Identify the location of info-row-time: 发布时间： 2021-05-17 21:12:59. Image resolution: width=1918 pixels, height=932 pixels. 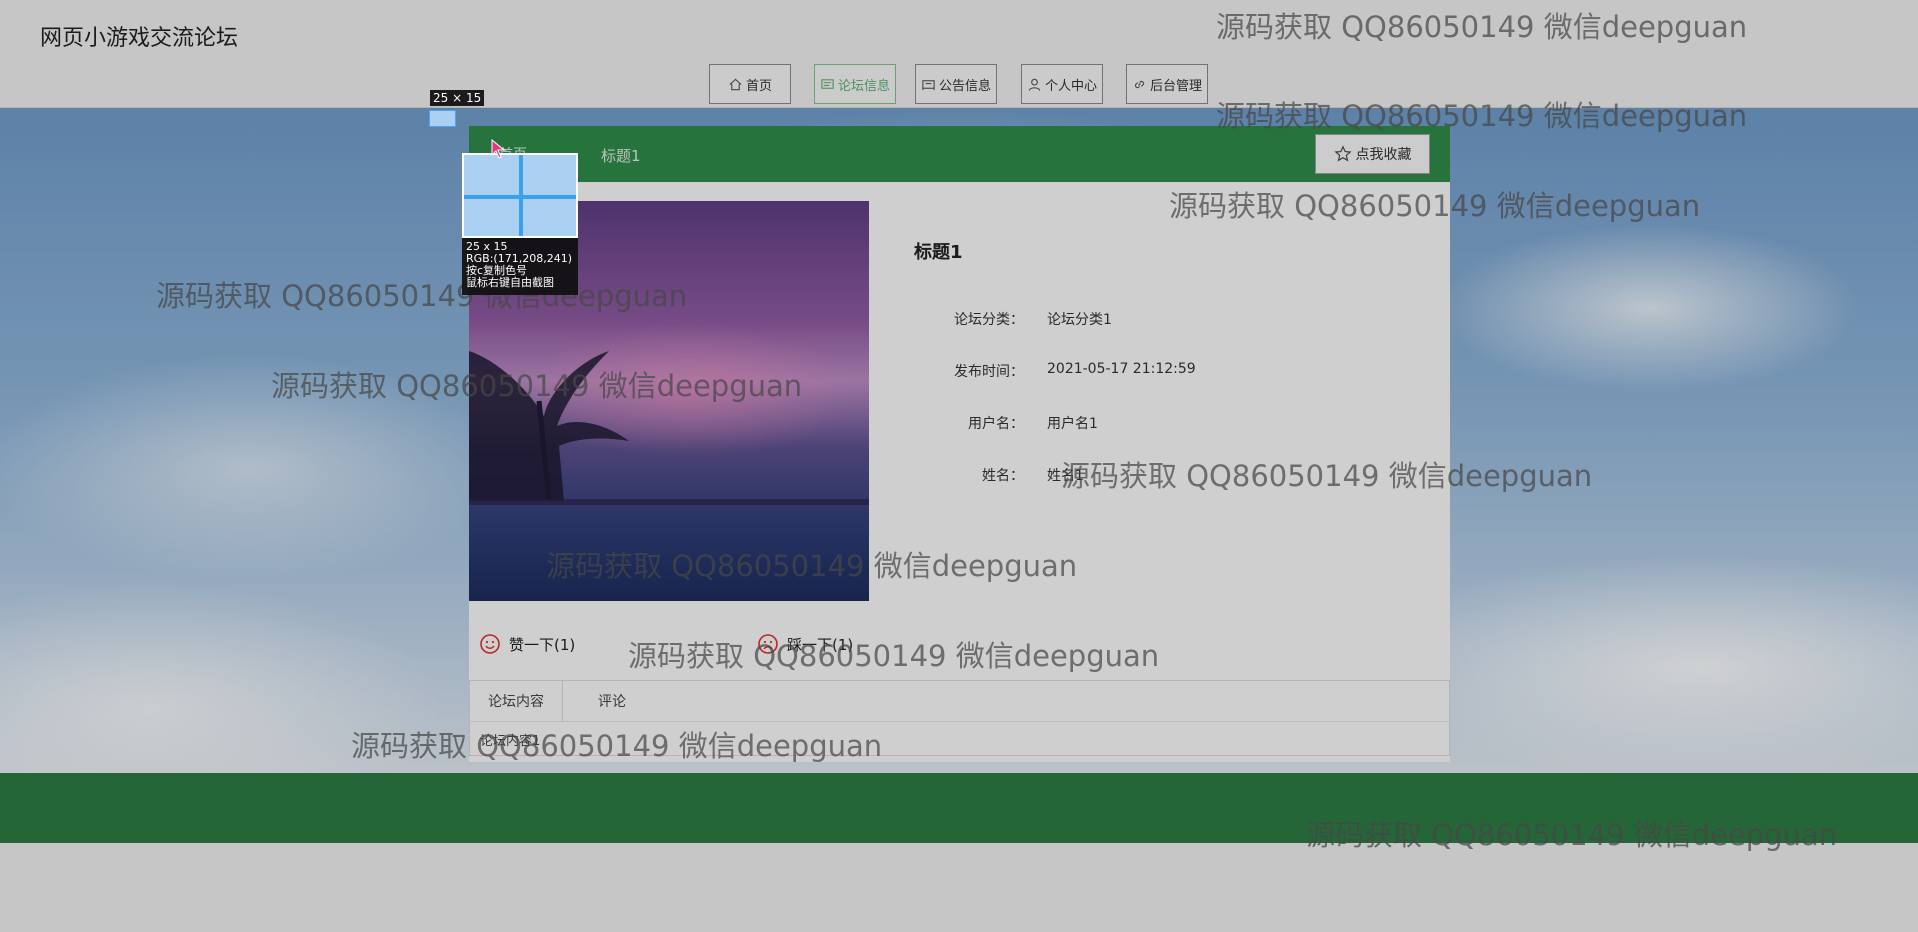
(1164, 373).